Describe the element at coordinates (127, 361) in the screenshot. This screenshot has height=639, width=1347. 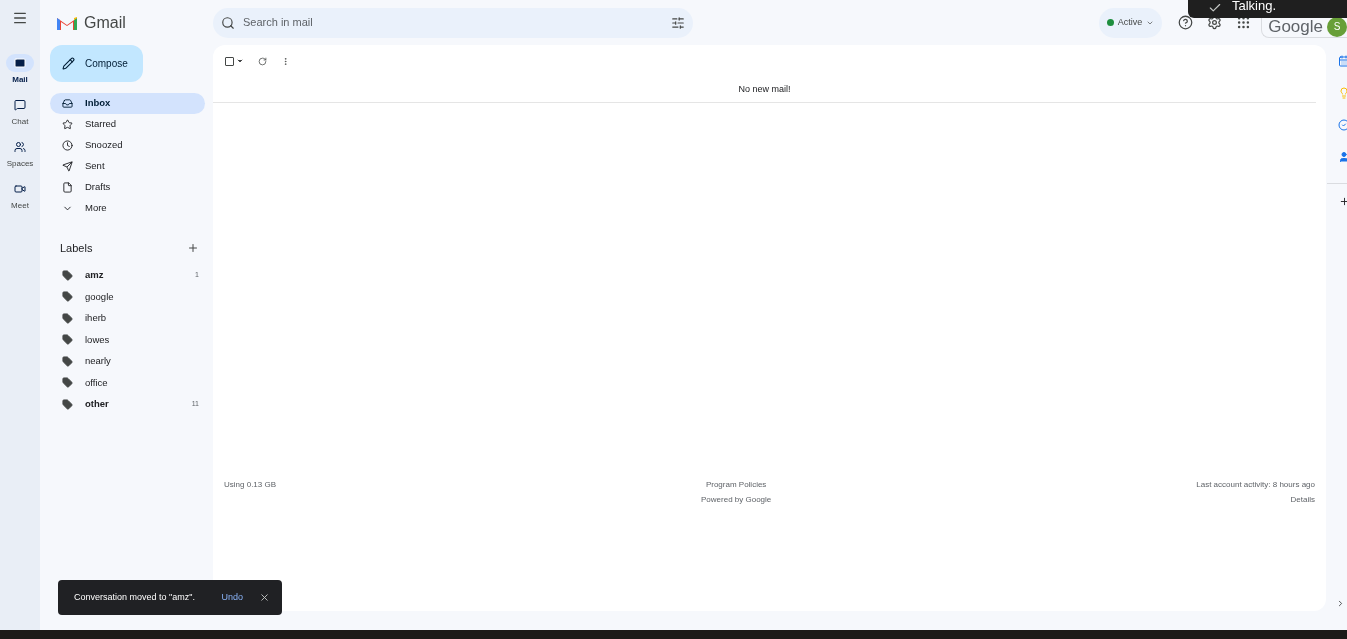
I see `label-item: nearly` at that location.